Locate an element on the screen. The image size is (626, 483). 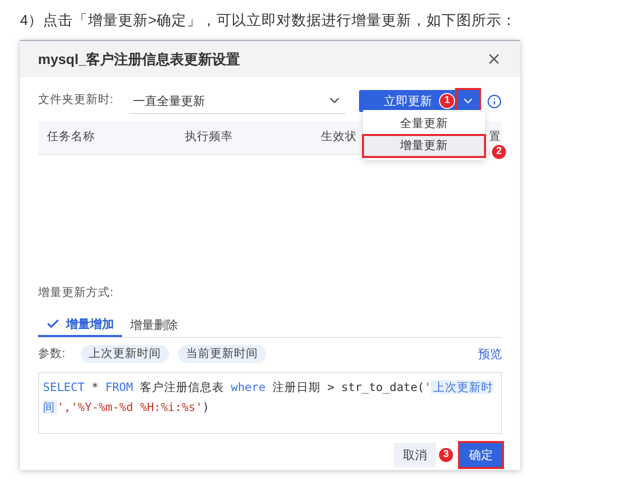
menu-item: 增量更新 is located at coordinates (424, 146).